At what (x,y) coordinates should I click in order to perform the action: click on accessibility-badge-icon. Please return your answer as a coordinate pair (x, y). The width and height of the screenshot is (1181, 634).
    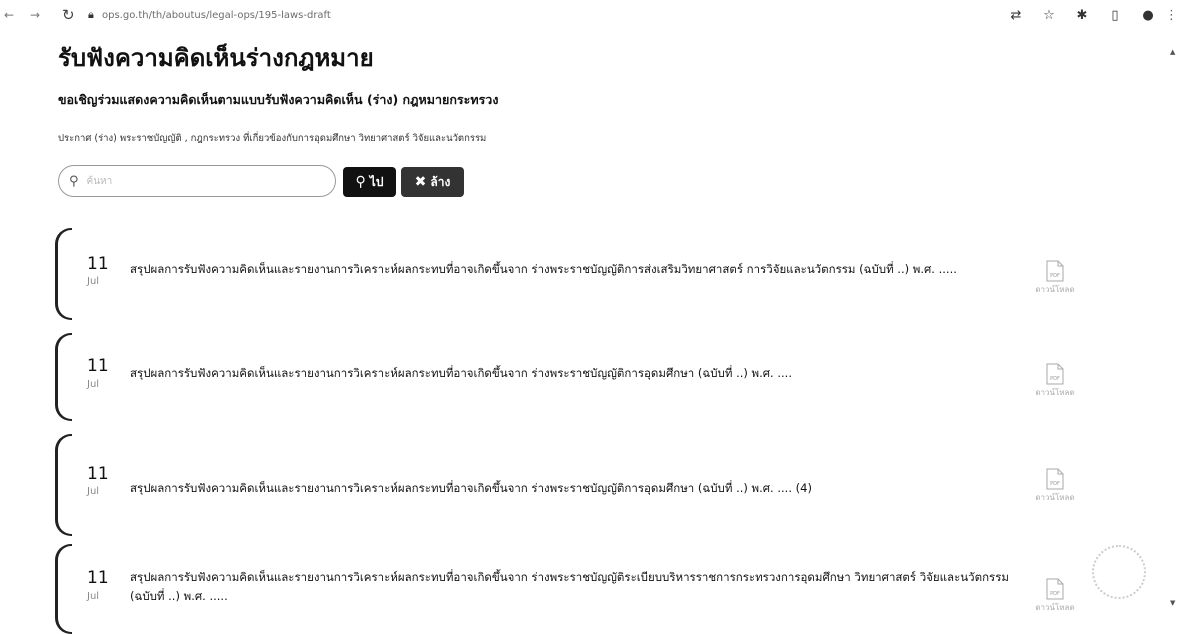
    Looking at the image, I should click on (1119, 572).